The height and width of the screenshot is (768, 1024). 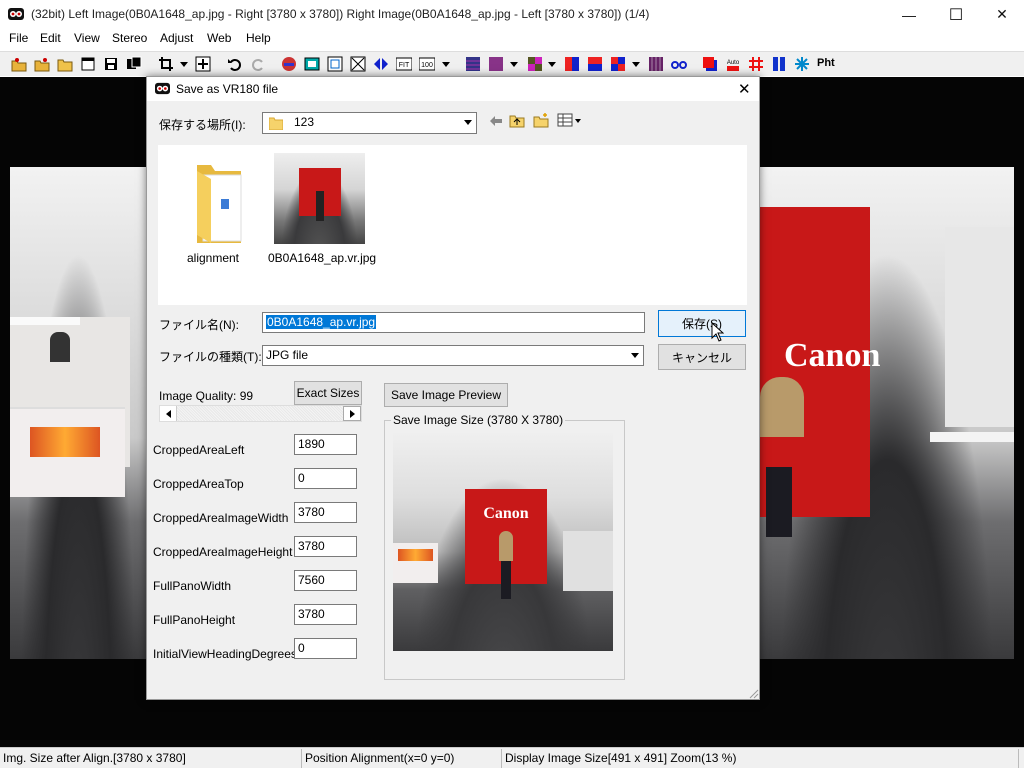 I want to click on close-window-button: ✕, so click(x=1001, y=14).